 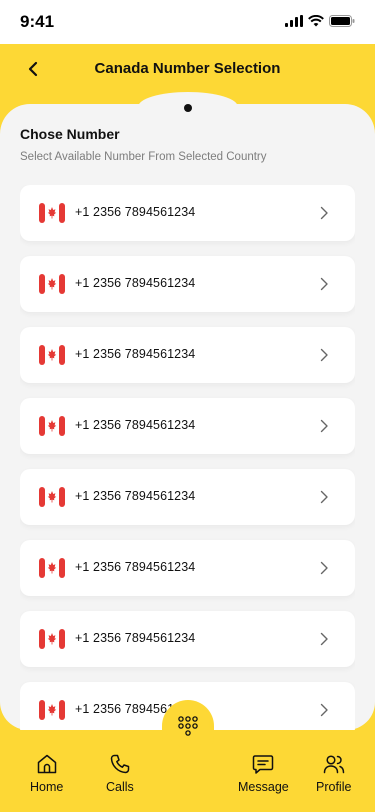 What do you see at coordinates (294, 21) in the screenshot?
I see `signal-icon` at bounding box center [294, 21].